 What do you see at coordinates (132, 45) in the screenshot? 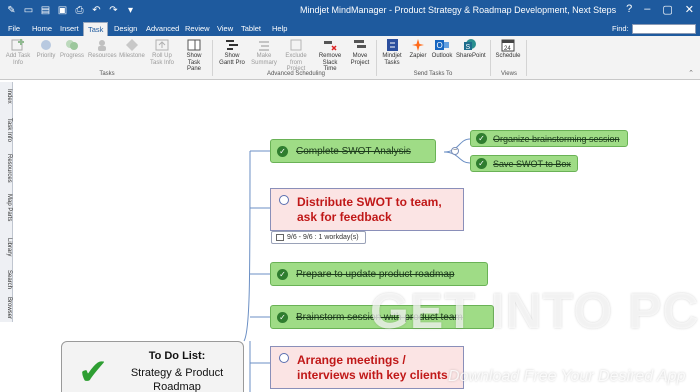
I see `milestone-icon` at bounding box center [132, 45].